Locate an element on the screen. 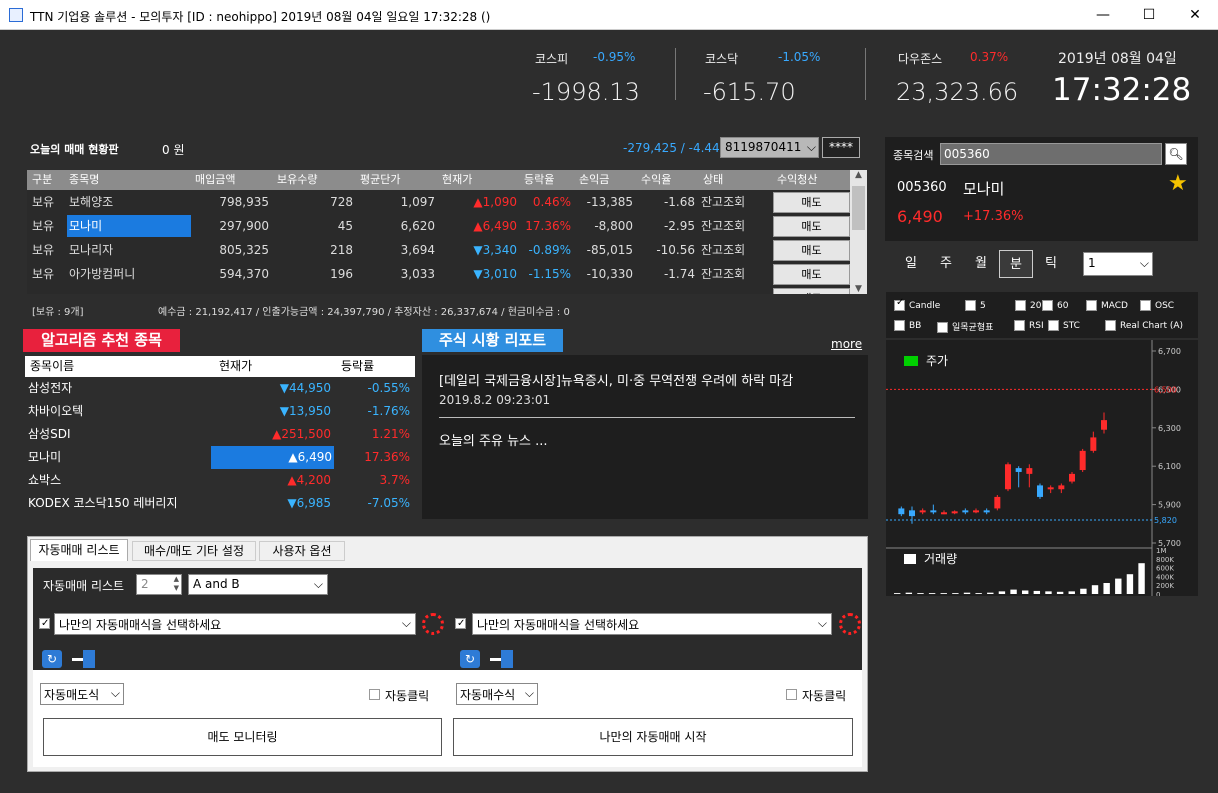 This screenshot has height=793, width=1218. right-strategy-checkbox is located at coordinates (460, 623).